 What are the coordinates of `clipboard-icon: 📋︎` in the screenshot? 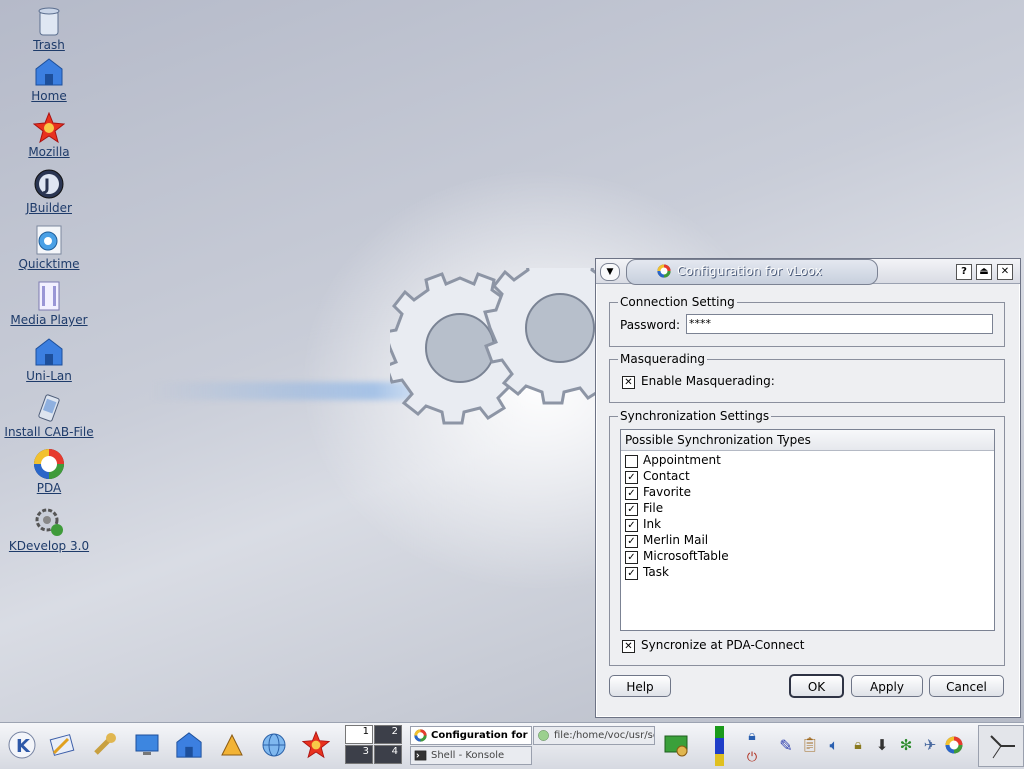 It's located at (810, 745).